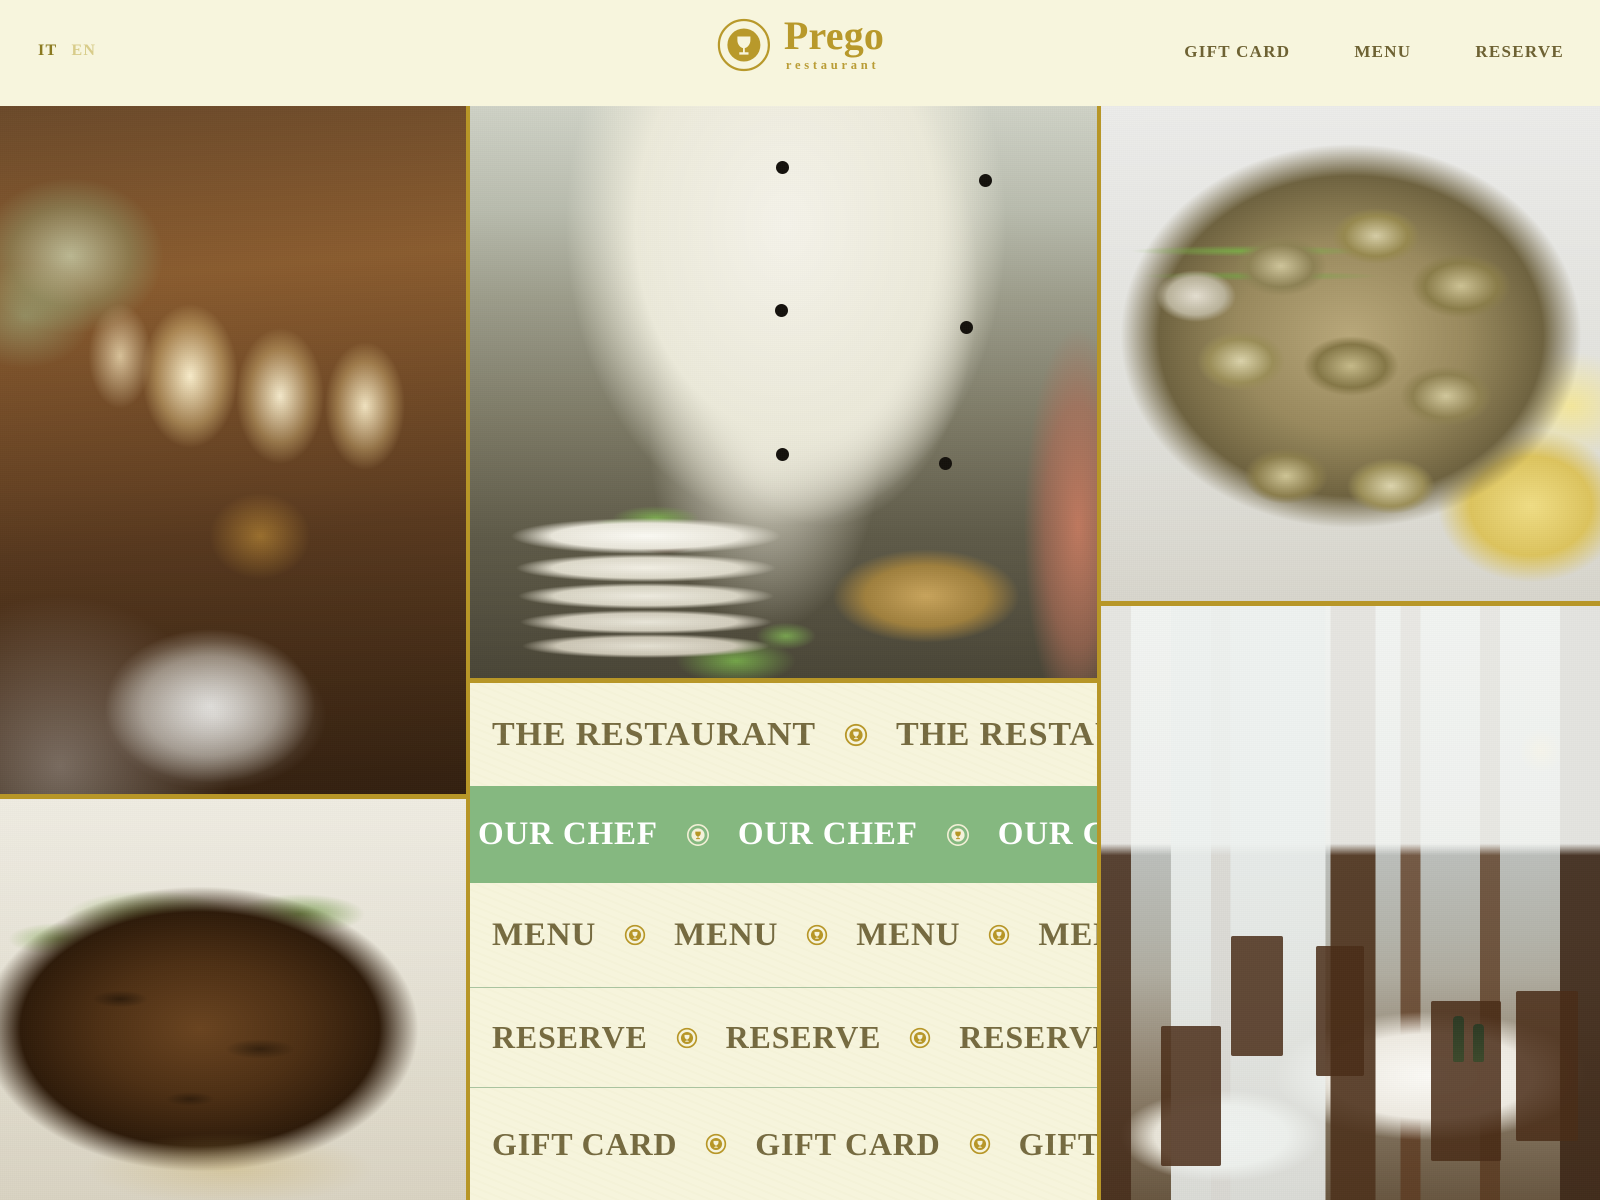  I want to click on language-option-it: IT, so click(47, 51).